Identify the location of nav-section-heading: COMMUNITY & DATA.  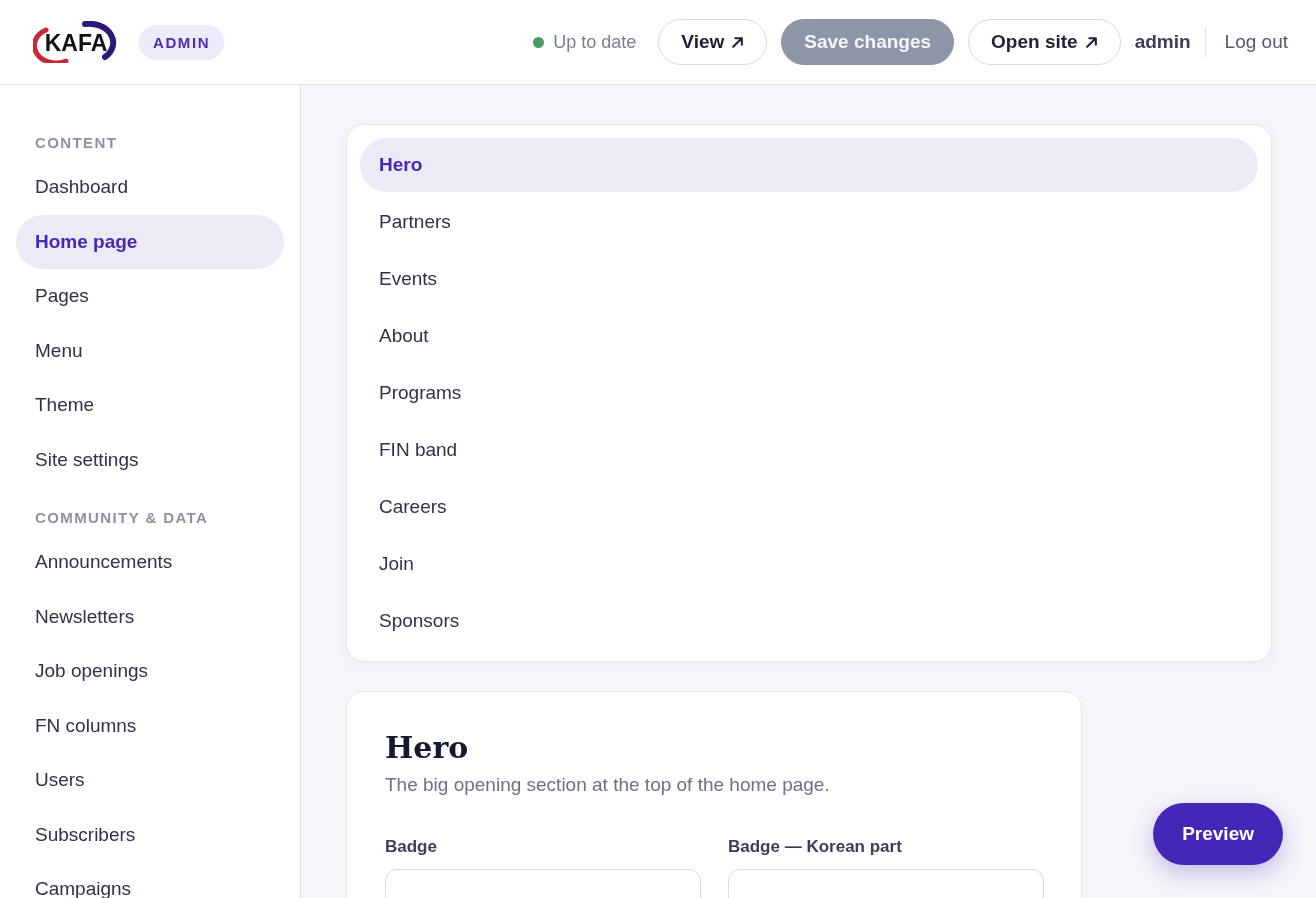
(122, 518).